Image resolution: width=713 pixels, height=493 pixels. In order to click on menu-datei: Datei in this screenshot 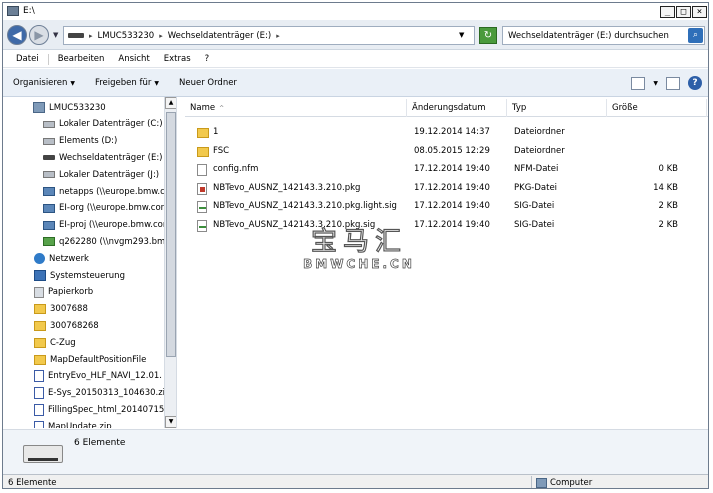, I will do `click(27, 59)`.